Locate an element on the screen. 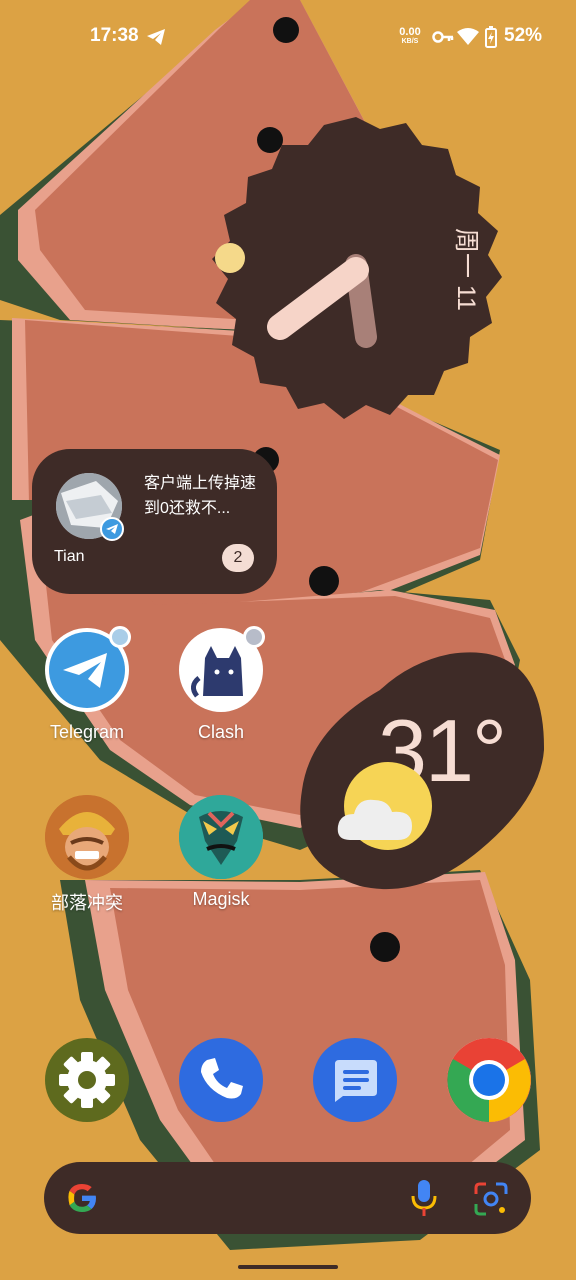 The image size is (576, 1280). app-label: Clash is located at coordinates (221, 732).